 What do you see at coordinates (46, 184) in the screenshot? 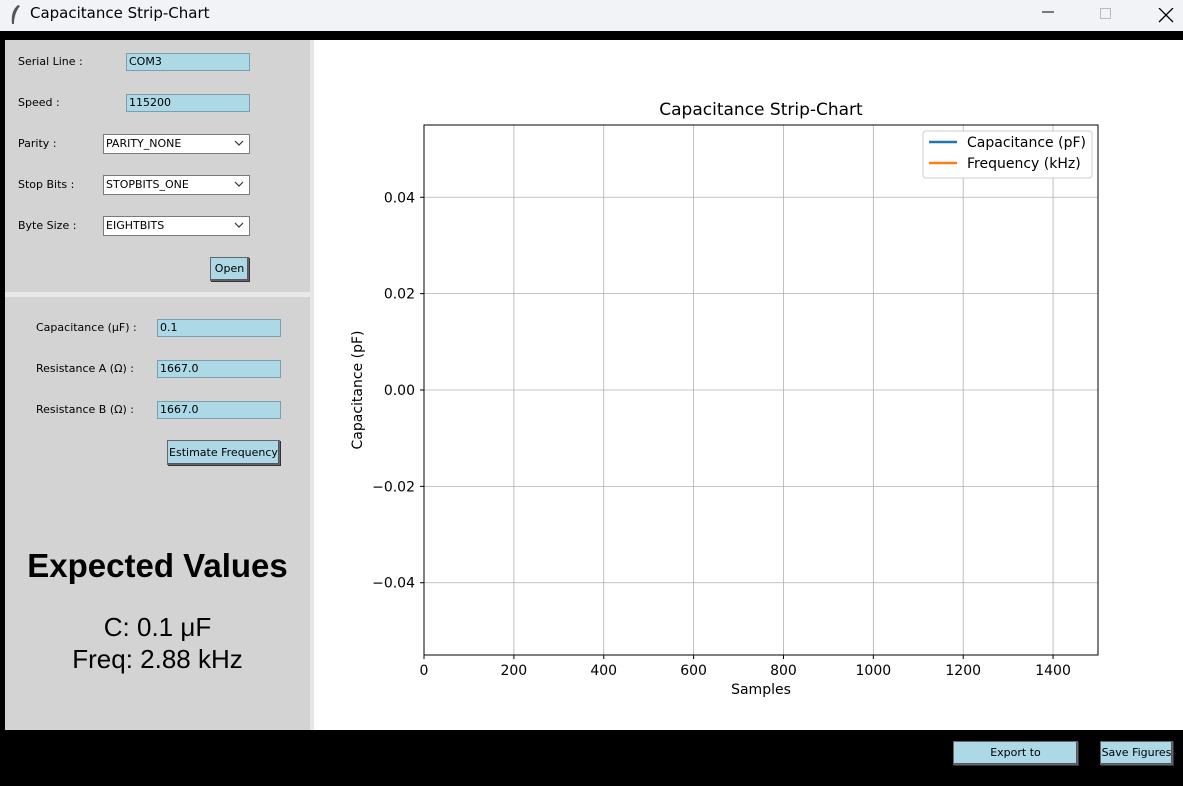
I see `stop-bits-label: Stop Bits :` at bounding box center [46, 184].